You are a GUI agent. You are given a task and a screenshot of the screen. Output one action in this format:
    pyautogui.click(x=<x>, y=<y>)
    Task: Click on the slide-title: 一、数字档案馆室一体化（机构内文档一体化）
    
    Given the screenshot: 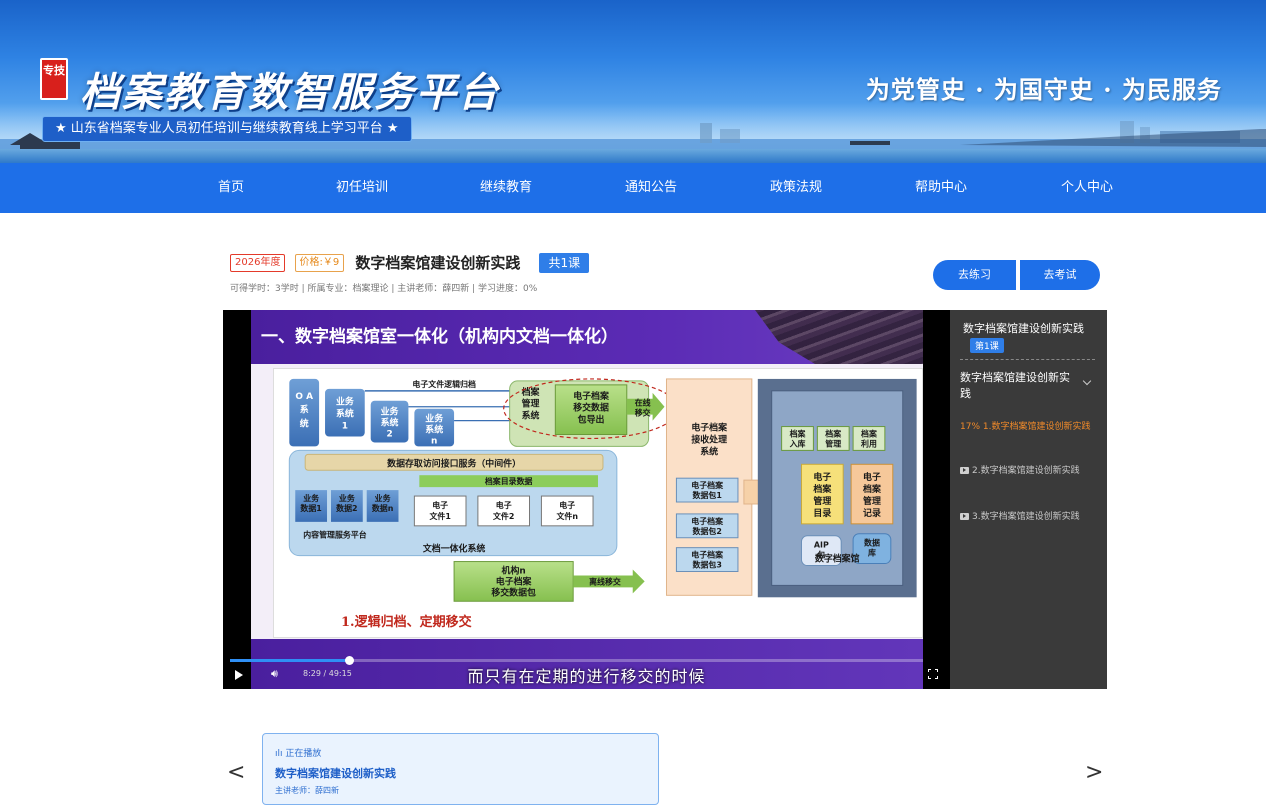 What is the action you would take?
    pyautogui.click(x=439, y=337)
    